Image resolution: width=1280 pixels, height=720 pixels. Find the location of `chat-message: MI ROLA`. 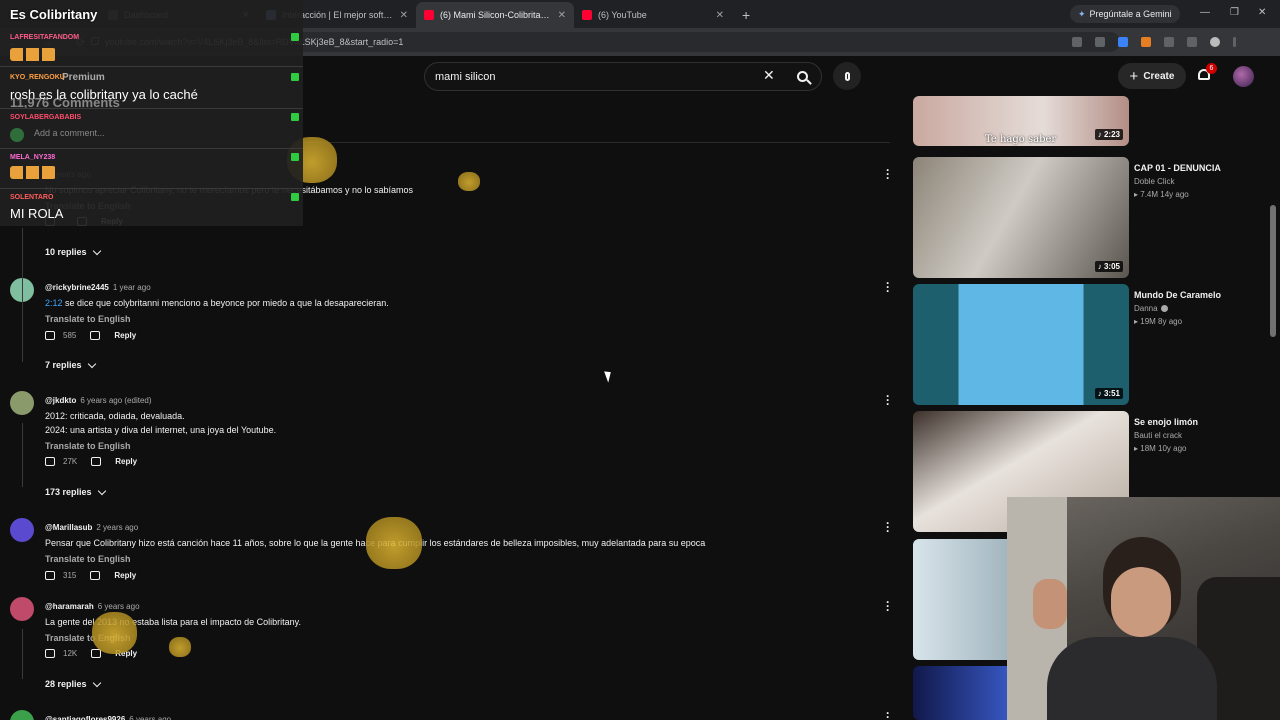

chat-message: MI ROLA is located at coordinates (37, 213).